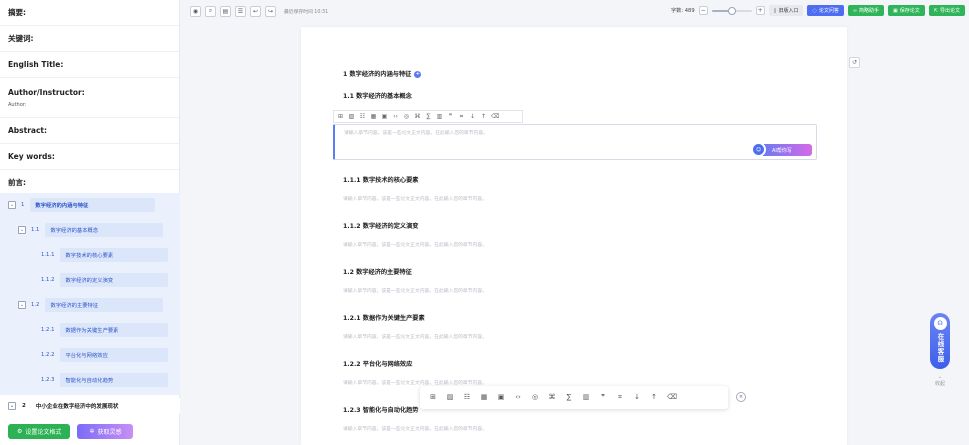 Image resolution: width=969 pixels, height=445 pixels. What do you see at coordinates (575, 142) in the screenshot?
I see `section-editor: 请输入章节内容。该是一些论文正文内容。在此输入您的章节内容。 ☺ AI帮你写` at bounding box center [575, 142].